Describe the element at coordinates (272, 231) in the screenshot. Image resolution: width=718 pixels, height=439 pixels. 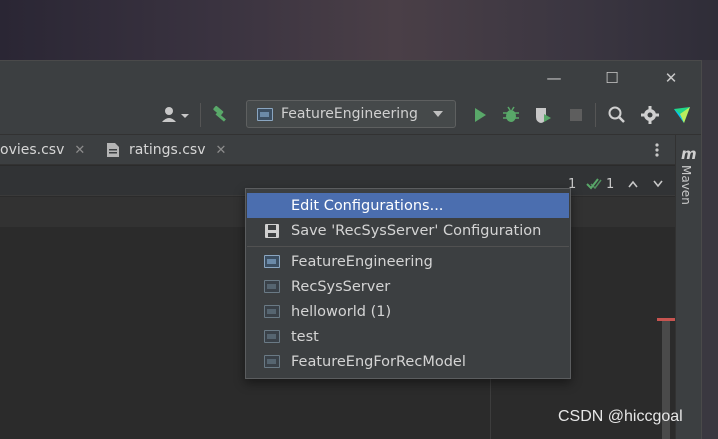
I see `save-icon` at that location.